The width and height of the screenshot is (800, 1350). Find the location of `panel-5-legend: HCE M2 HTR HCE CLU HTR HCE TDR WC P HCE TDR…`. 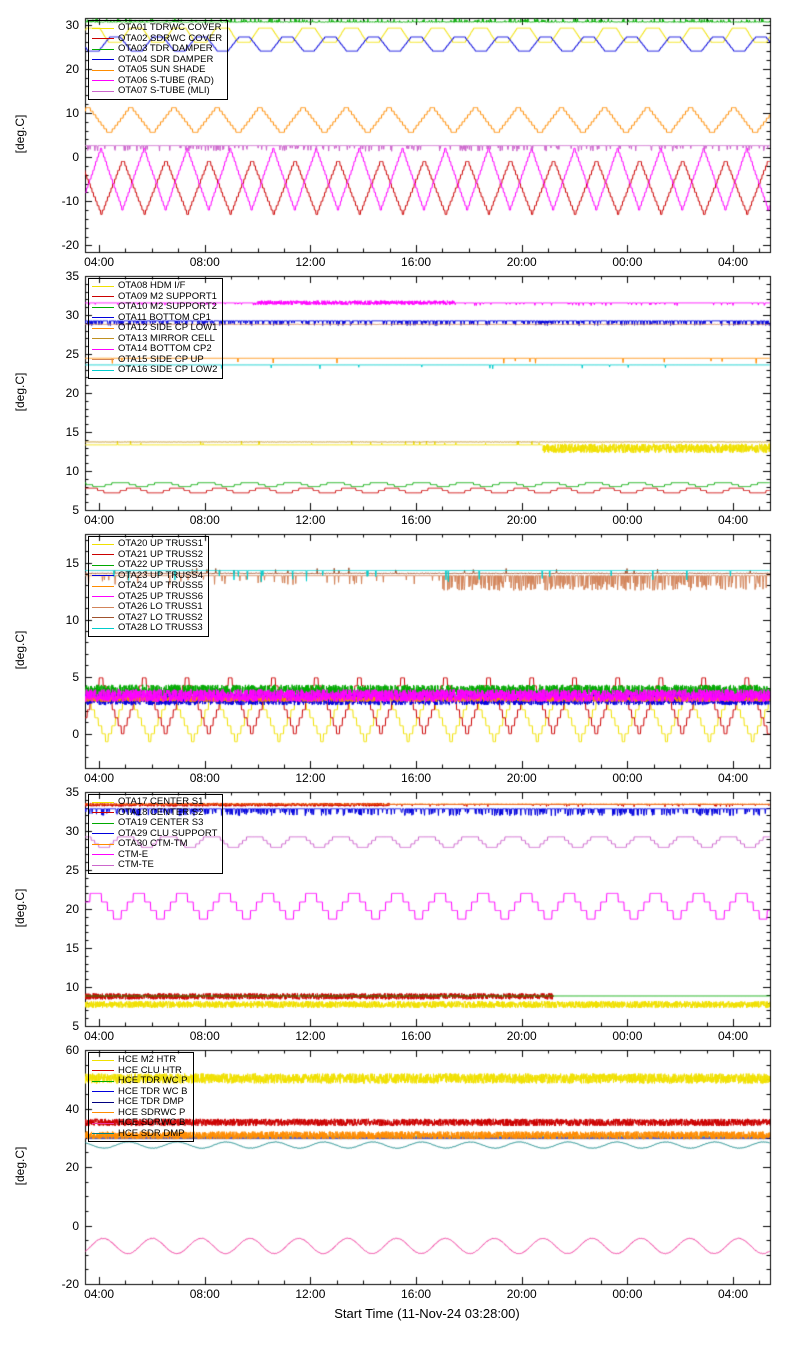

panel-5-legend: HCE M2 HTR HCE CLU HTR HCE TDR WC P HCE TDR… is located at coordinates (141, 1097).